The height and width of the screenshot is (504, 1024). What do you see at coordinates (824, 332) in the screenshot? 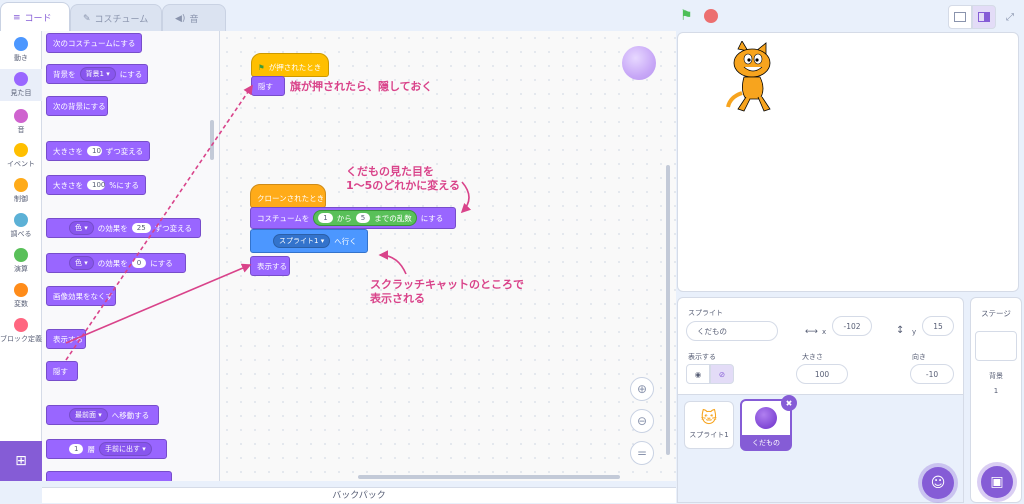
I see `x-label: x` at bounding box center [824, 332].